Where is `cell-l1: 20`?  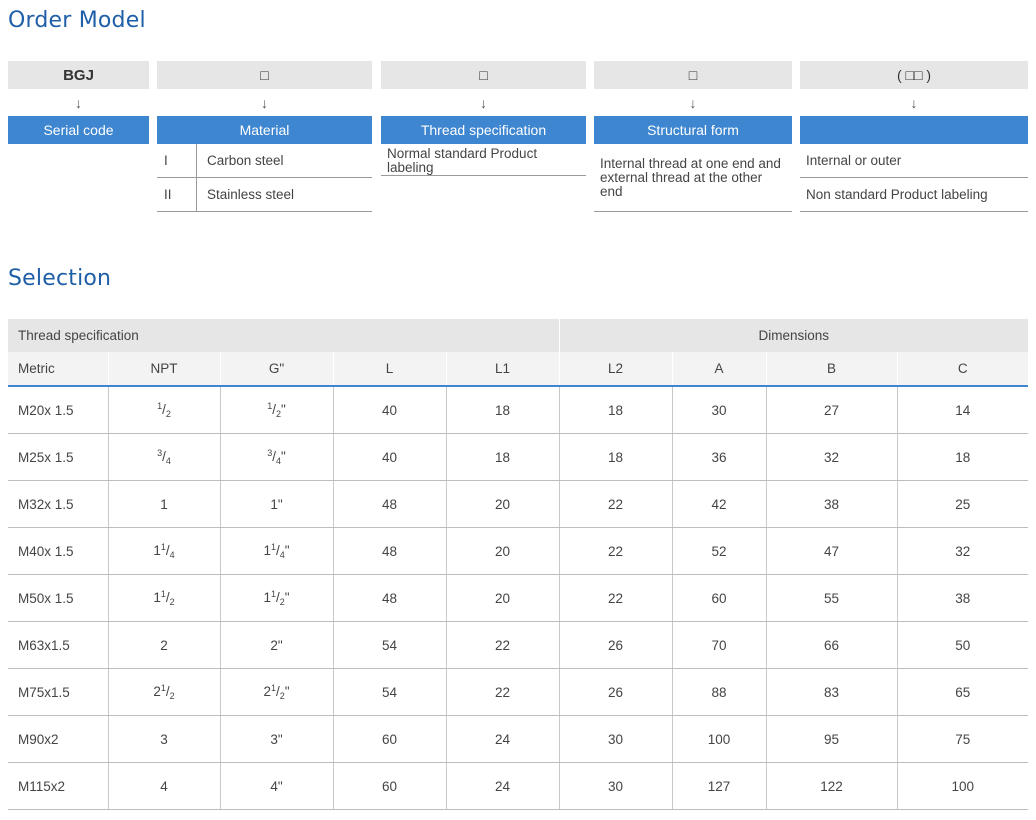 cell-l1: 20 is located at coordinates (502, 551).